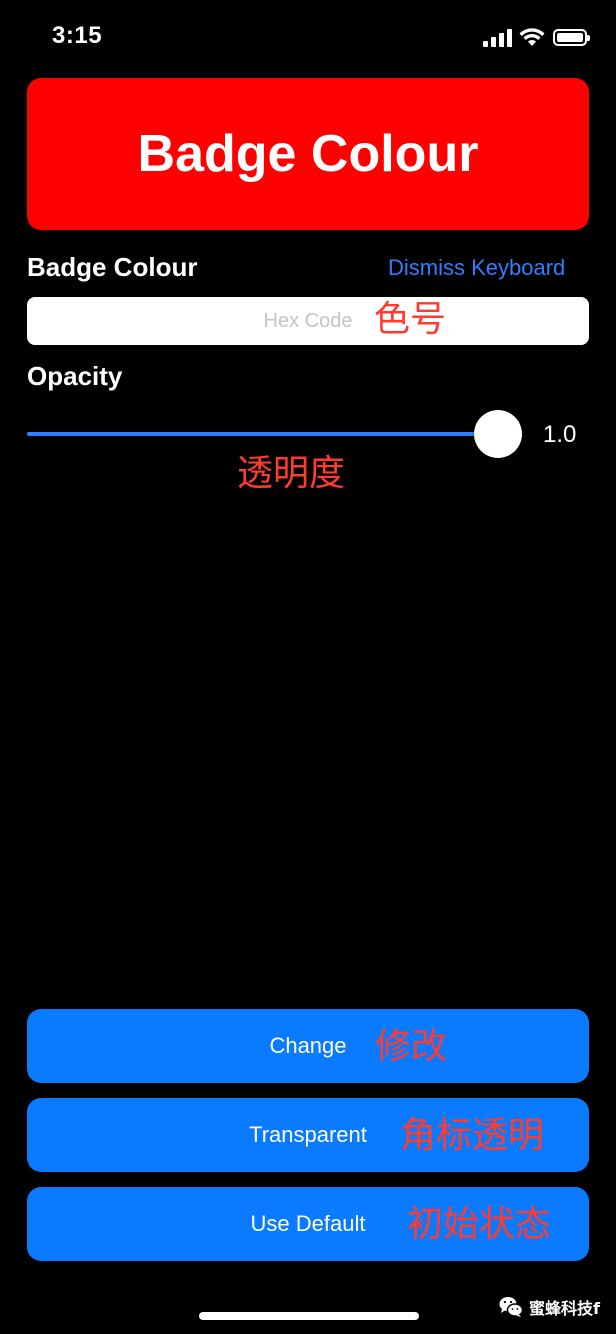 The width and height of the screenshot is (616, 1334). Describe the element at coordinates (262, 434) in the screenshot. I see `slider-track` at that location.